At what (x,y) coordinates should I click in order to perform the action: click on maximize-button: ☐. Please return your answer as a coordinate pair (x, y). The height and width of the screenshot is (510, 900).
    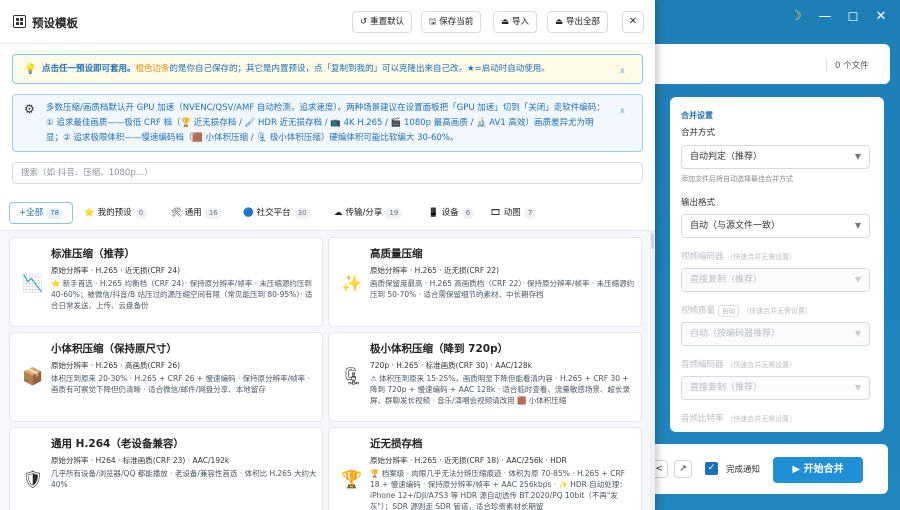
    Looking at the image, I should click on (853, 17).